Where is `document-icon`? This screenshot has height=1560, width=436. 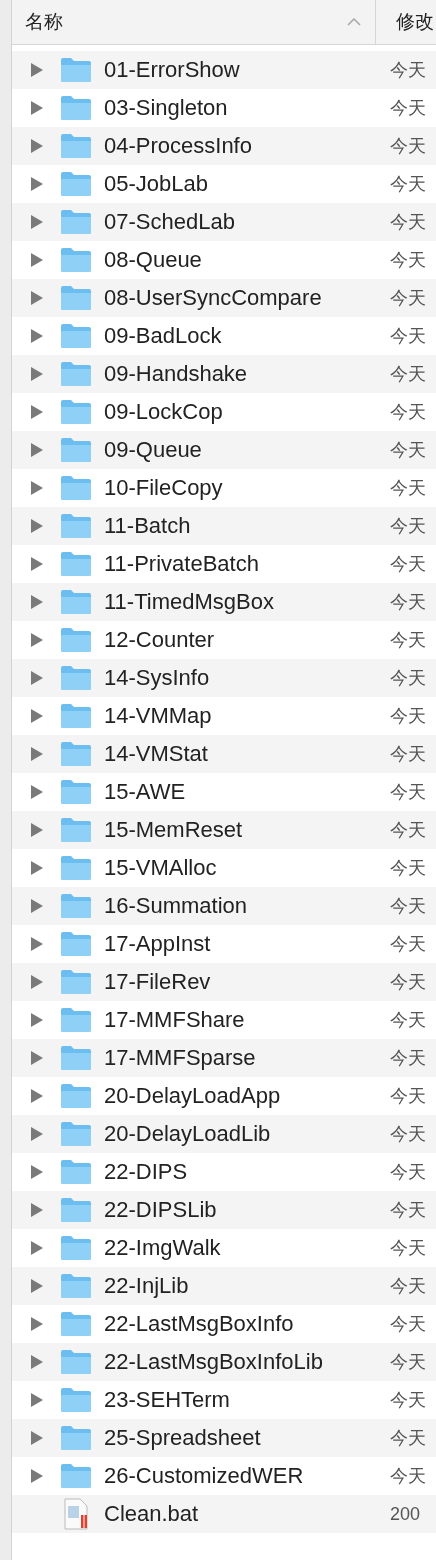
document-icon is located at coordinates (76, 1514).